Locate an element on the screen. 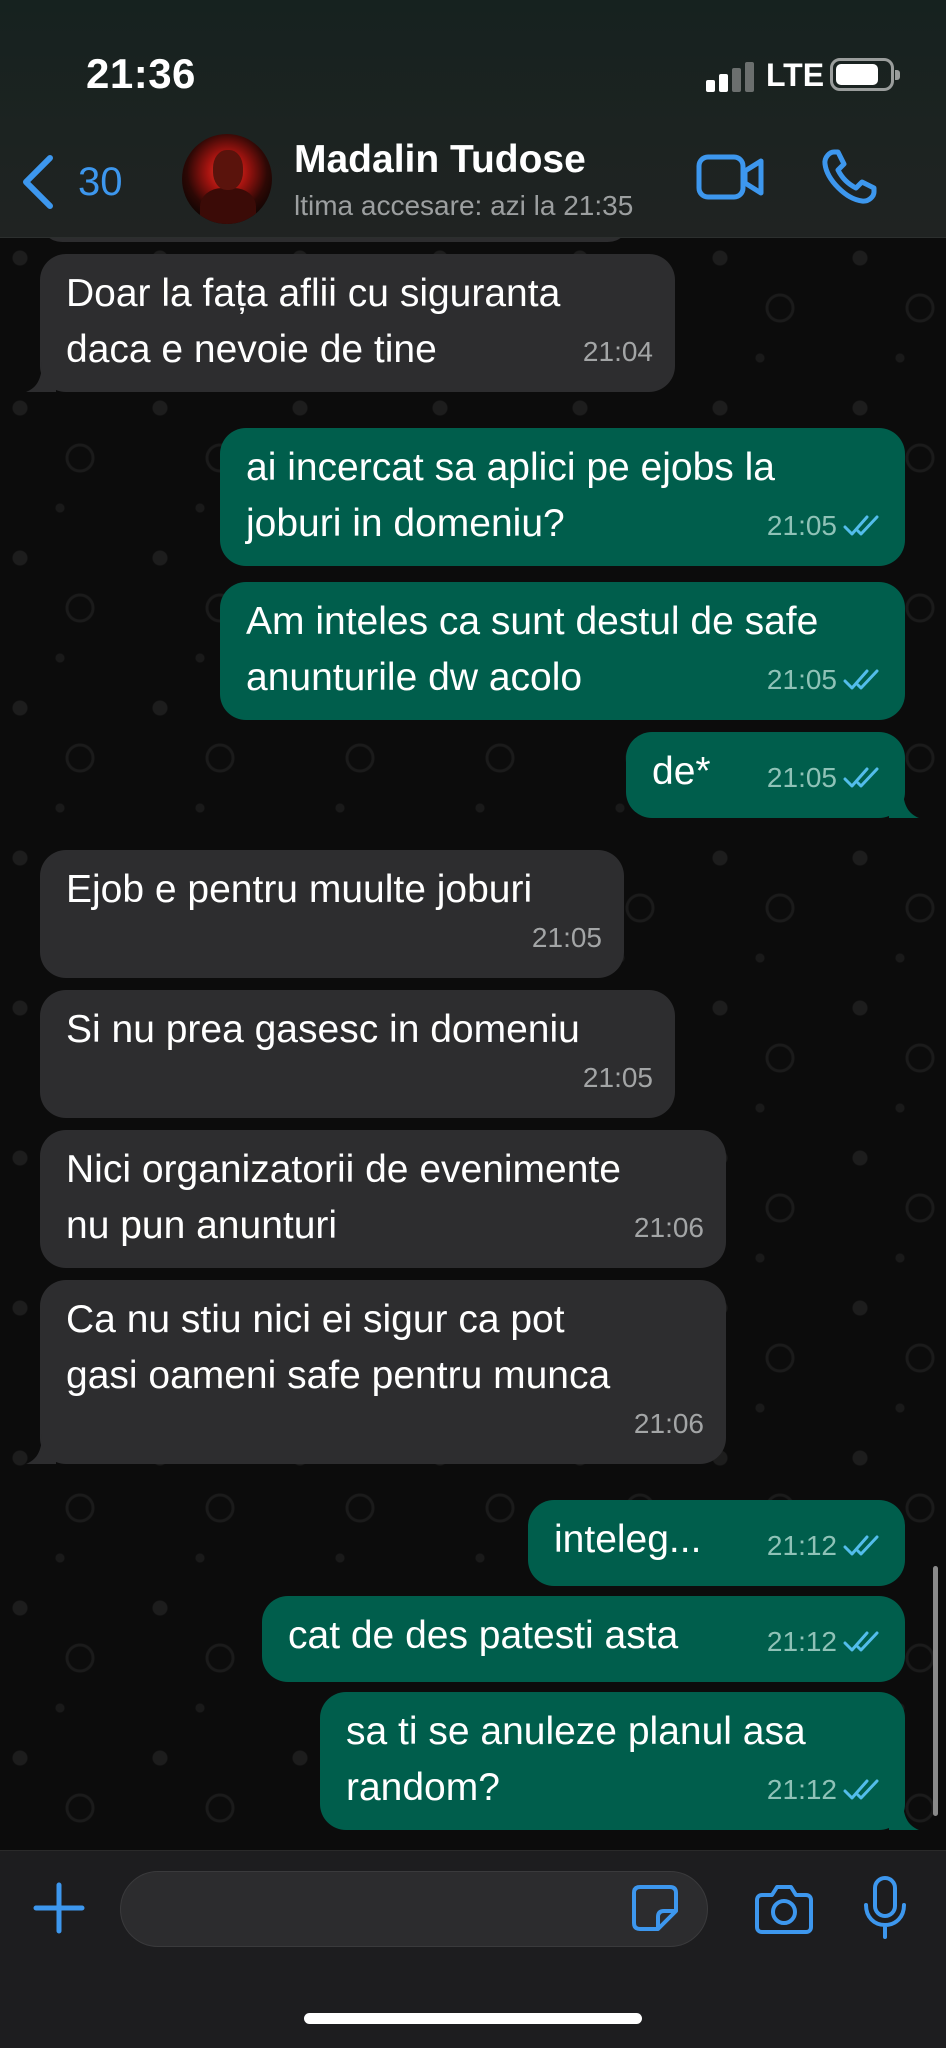 This screenshot has height=2048, width=946. message-text-line: Ejob e pentru muulte joburi is located at coordinates (299, 889).